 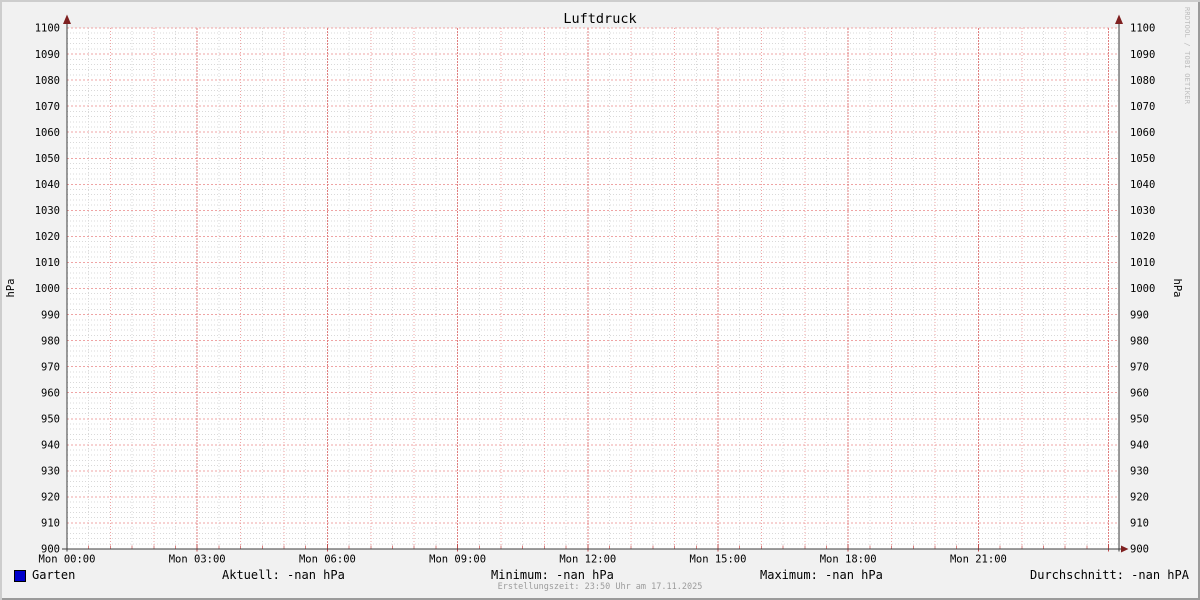 What do you see at coordinates (11, 288) in the screenshot?
I see `y-axis-unit-left: hPa` at bounding box center [11, 288].